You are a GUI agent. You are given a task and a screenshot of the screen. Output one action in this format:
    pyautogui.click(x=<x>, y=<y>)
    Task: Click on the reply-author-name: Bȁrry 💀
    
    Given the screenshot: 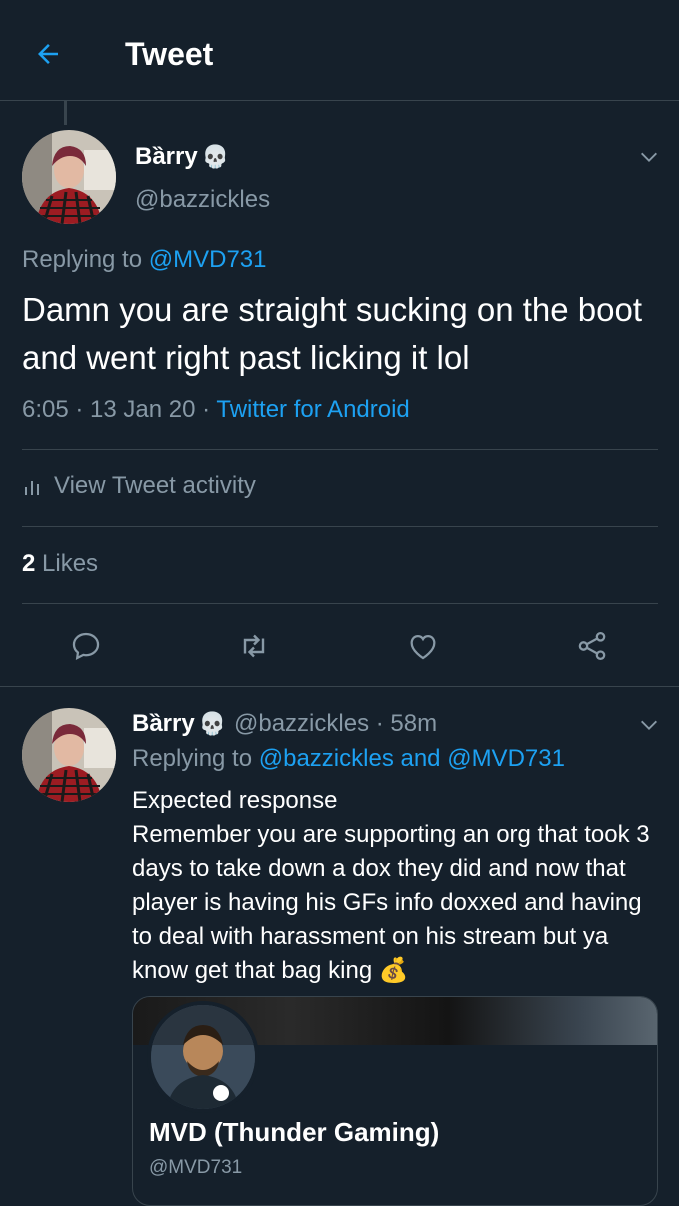 What is the action you would take?
    pyautogui.click(x=179, y=724)
    